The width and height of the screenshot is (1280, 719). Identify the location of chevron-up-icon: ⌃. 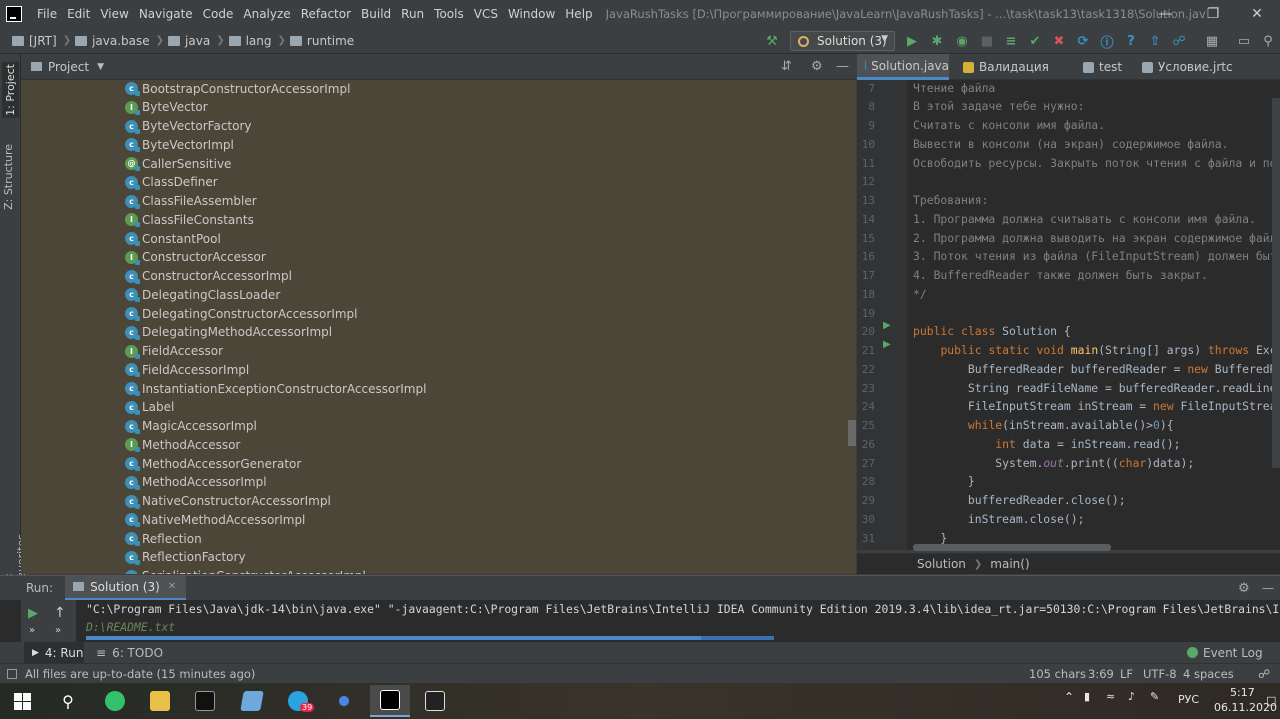
(1069, 697).